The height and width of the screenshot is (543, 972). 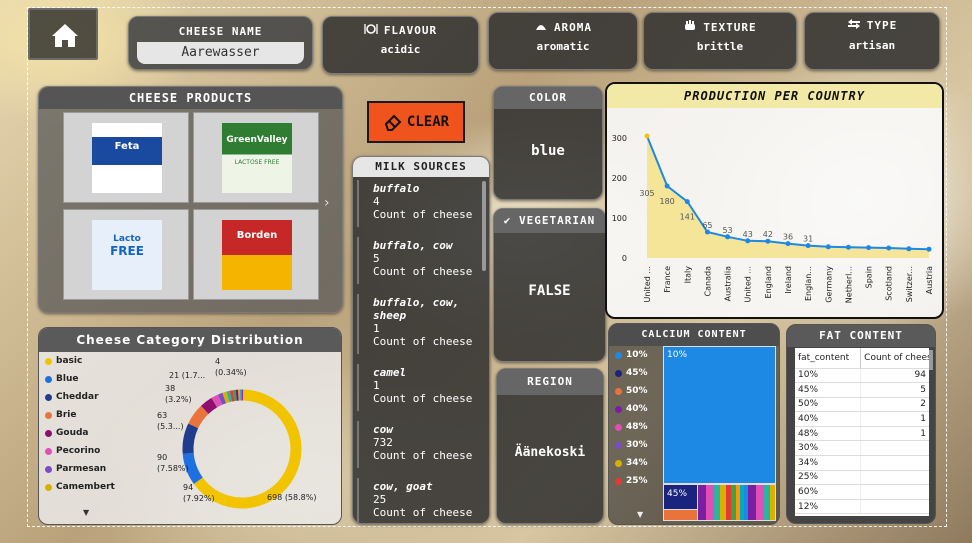 What do you see at coordinates (637, 373) in the screenshot?
I see `legend-label: 45%` at bounding box center [637, 373].